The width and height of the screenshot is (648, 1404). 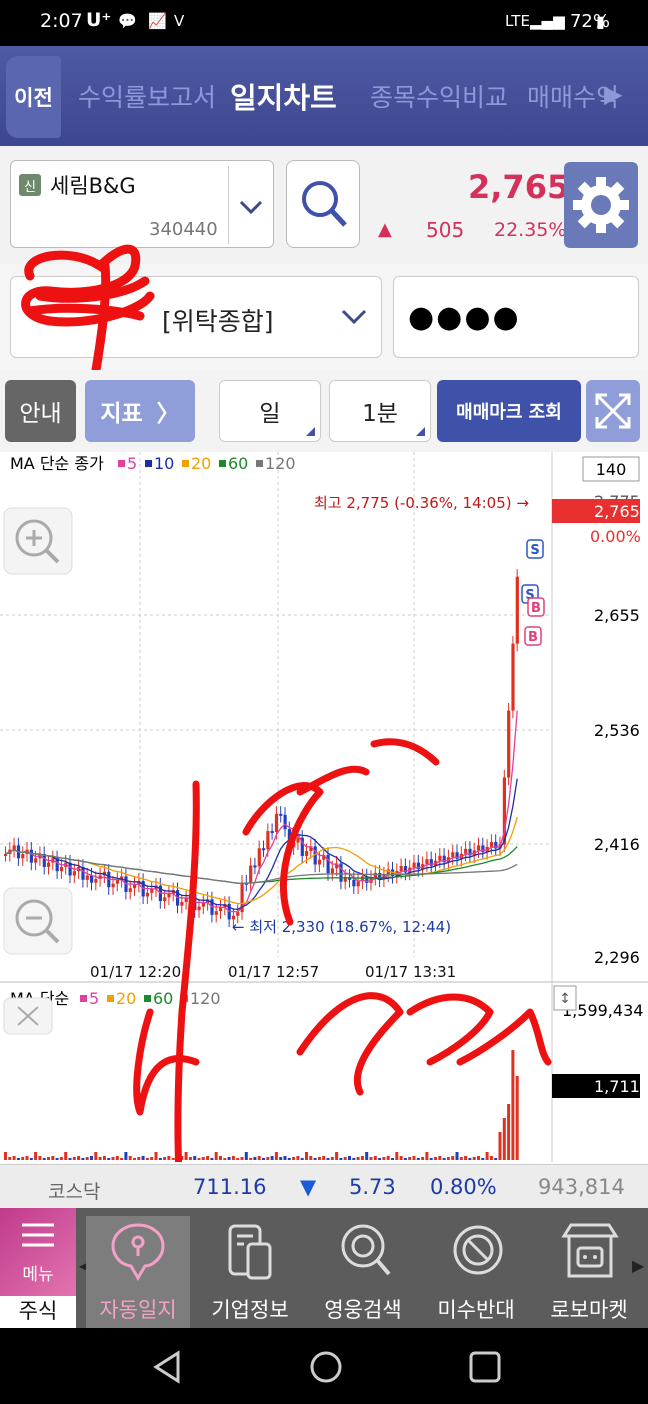 What do you see at coordinates (380, 411) in the screenshot?
I see `interval-select: 1분` at bounding box center [380, 411].